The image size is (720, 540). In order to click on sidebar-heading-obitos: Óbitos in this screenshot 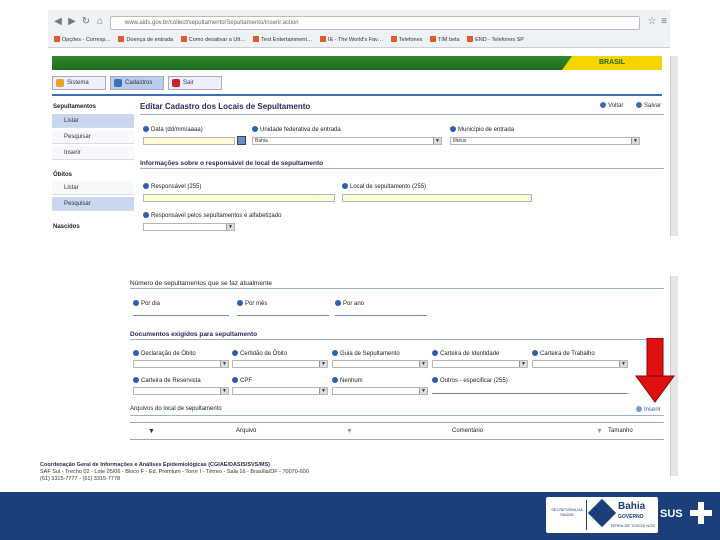, I will do `click(62, 175)`.